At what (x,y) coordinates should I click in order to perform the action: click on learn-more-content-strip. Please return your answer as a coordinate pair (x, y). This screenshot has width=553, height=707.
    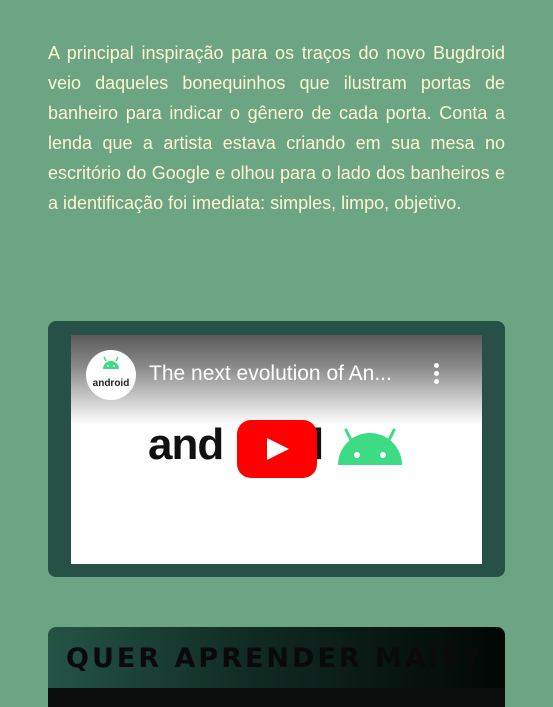
    Looking at the image, I should click on (276, 697).